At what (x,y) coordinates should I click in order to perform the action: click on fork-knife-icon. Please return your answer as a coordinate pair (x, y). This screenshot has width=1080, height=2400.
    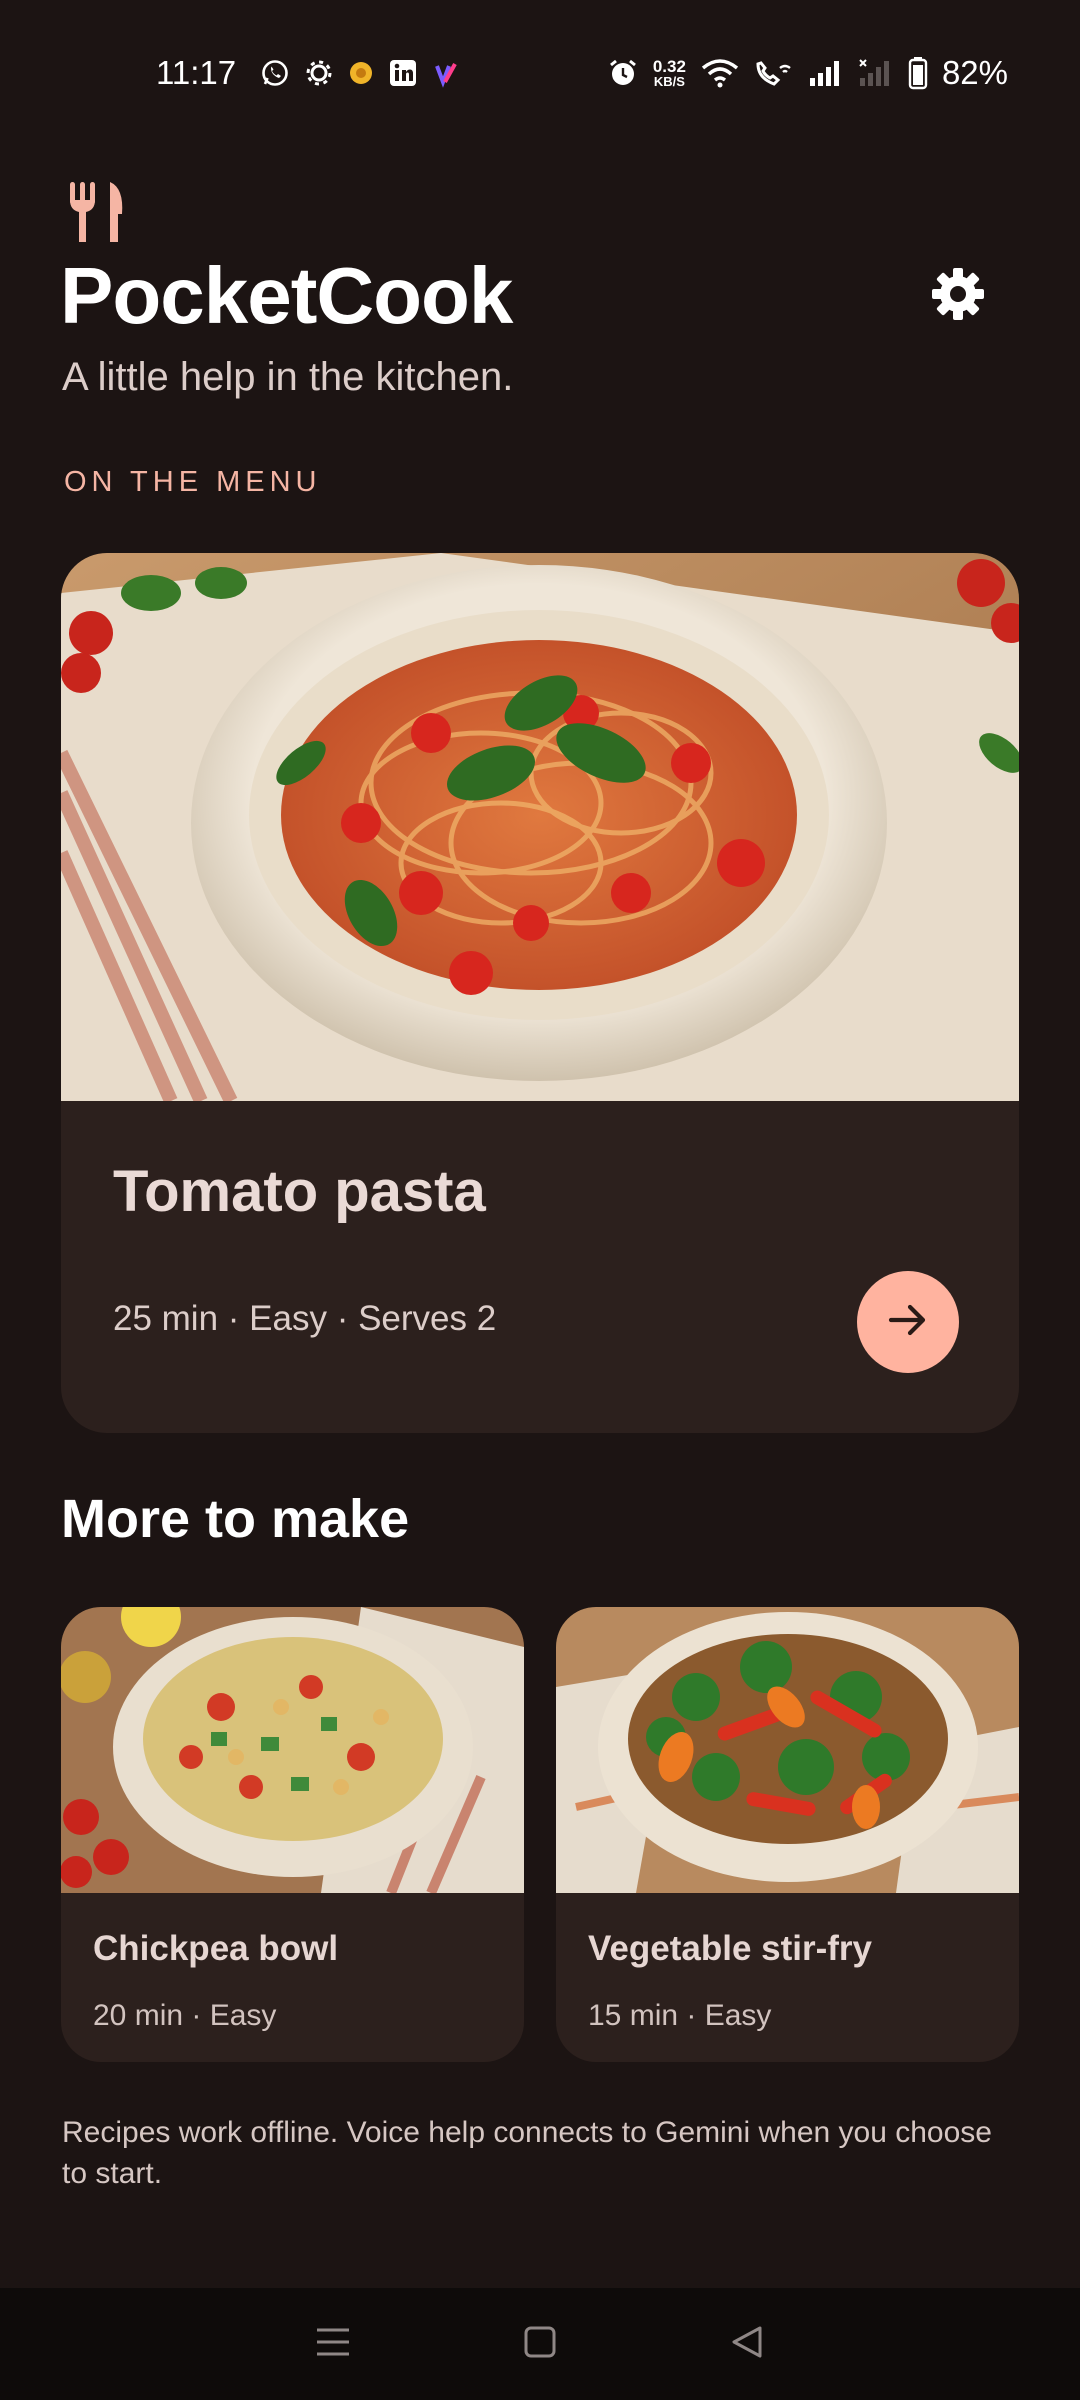
    Looking at the image, I should click on (96, 212).